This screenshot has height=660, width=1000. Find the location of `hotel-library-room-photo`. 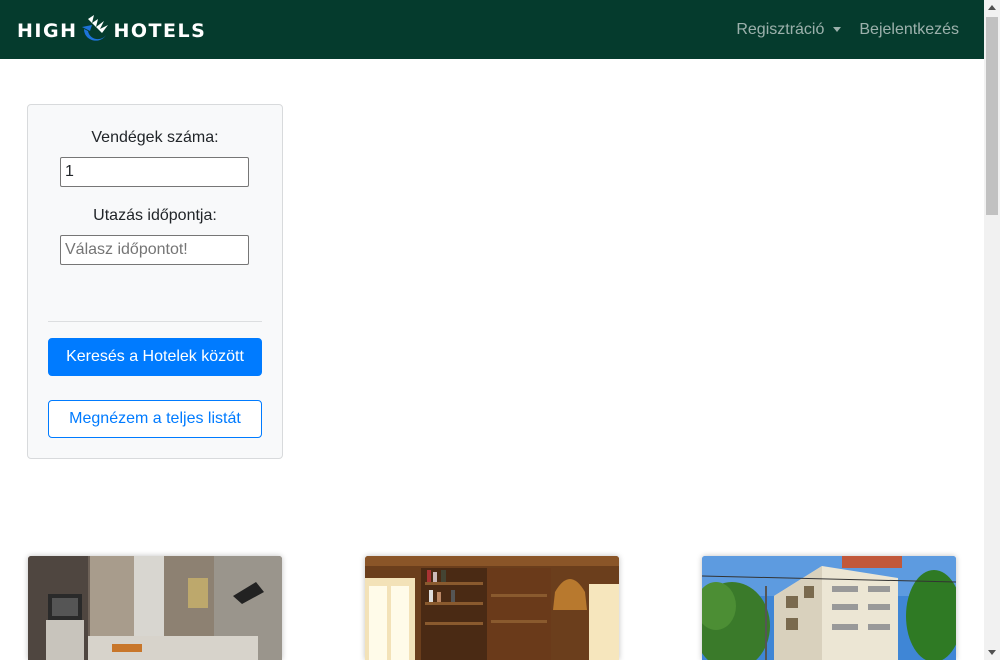

hotel-library-room-photo is located at coordinates (492, 608).